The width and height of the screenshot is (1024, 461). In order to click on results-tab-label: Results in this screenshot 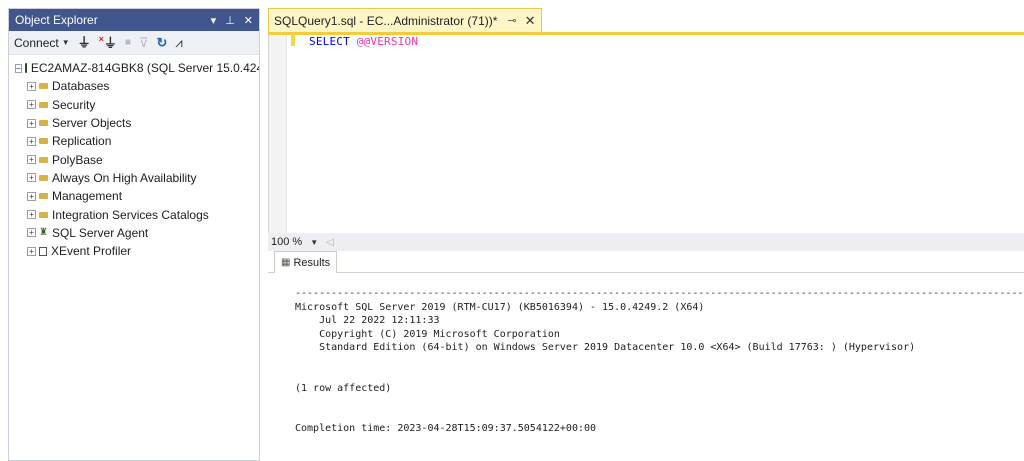, I will do `click(312, 262)`.